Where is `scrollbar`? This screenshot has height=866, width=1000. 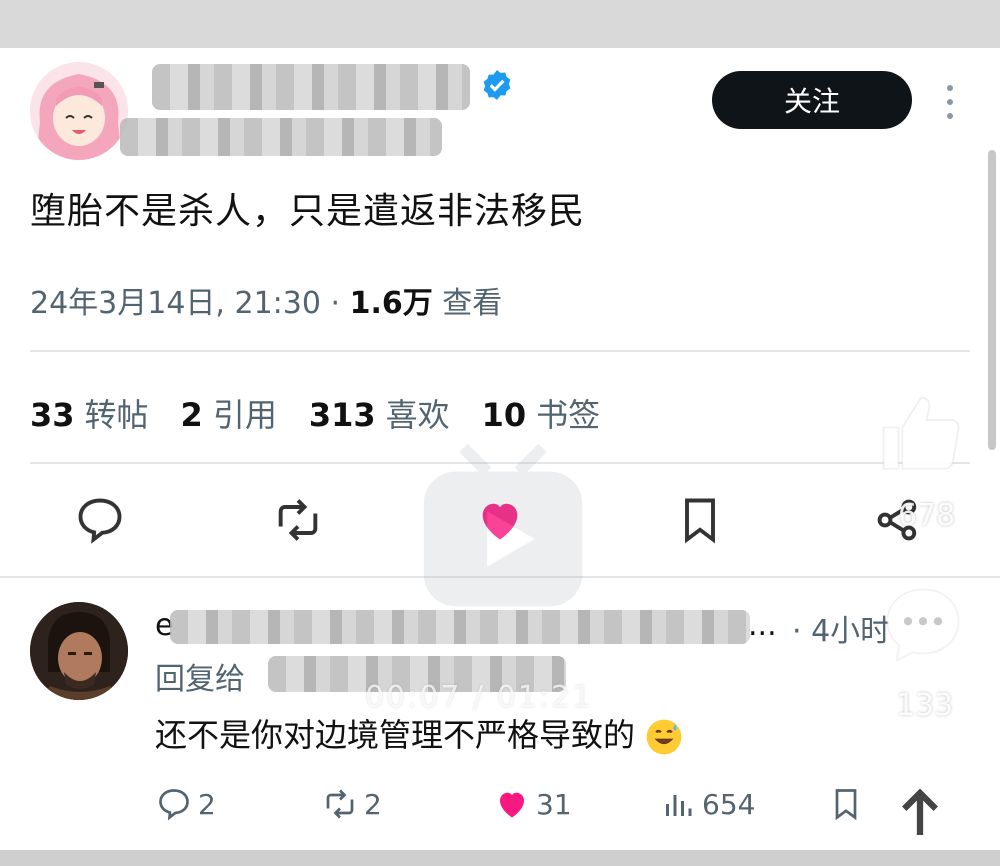
scrollbar is located at coordinates (992, 300).